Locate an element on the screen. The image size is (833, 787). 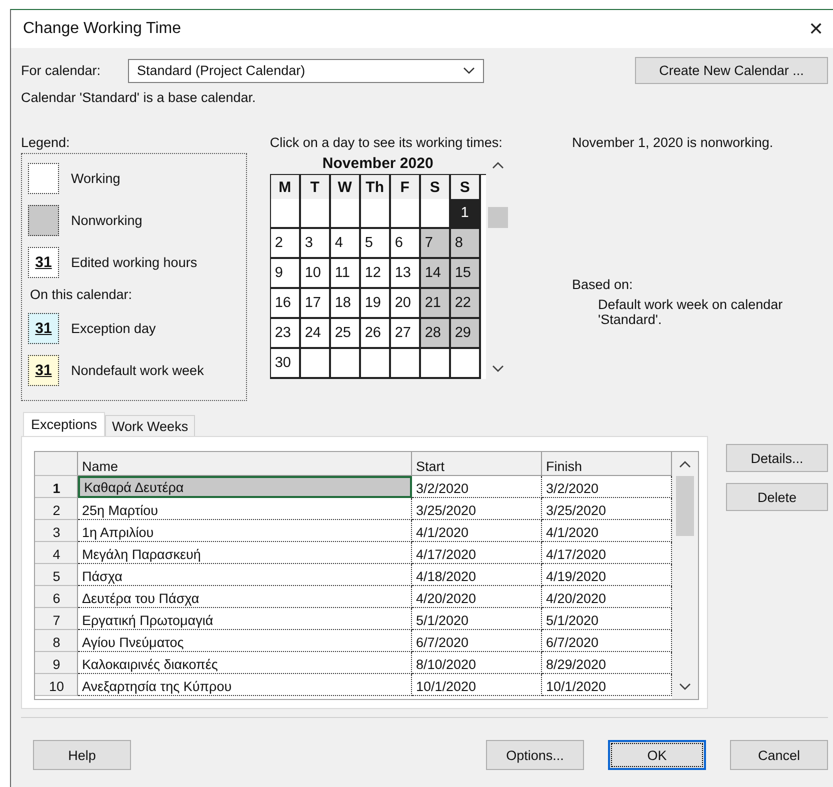
calendar-day: 11 is located at coordinates (345, 274).